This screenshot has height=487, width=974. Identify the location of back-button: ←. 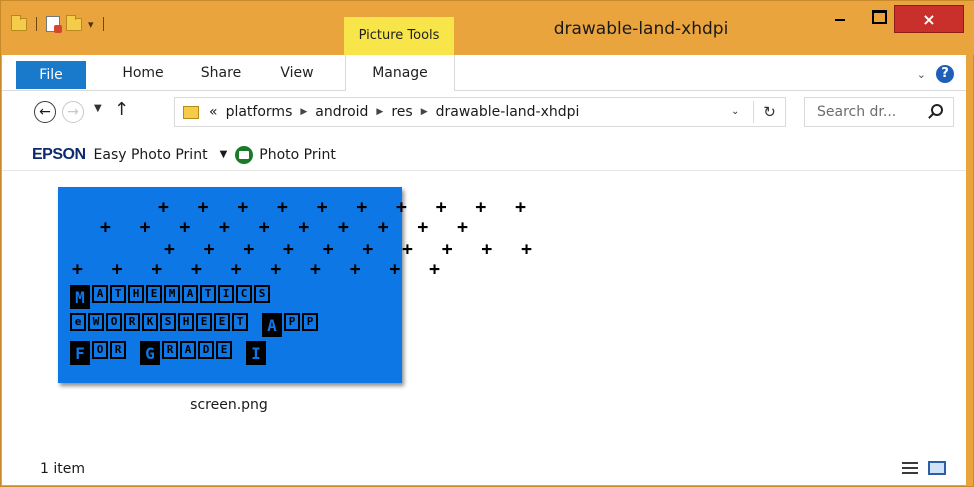
(45, 112).